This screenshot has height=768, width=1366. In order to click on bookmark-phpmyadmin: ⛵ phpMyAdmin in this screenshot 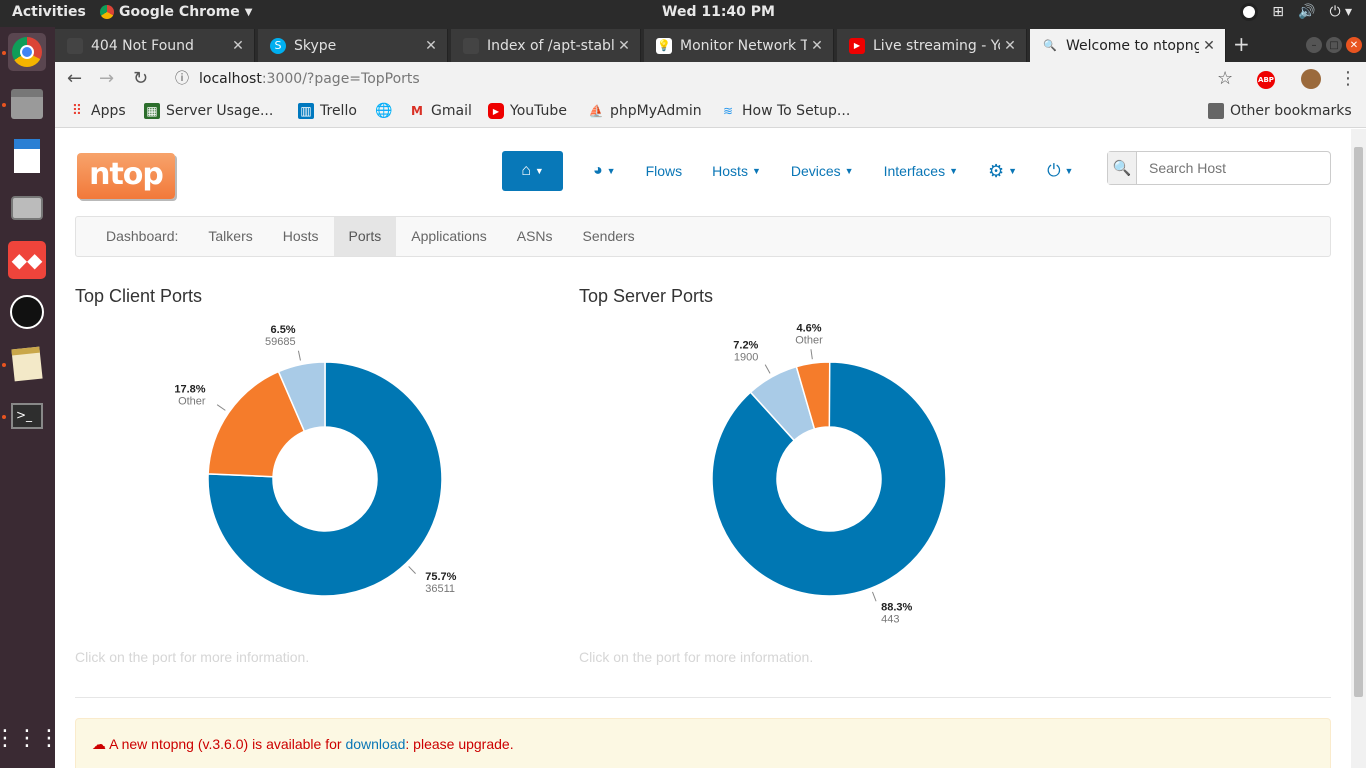, I will do `click(645, 111)`.